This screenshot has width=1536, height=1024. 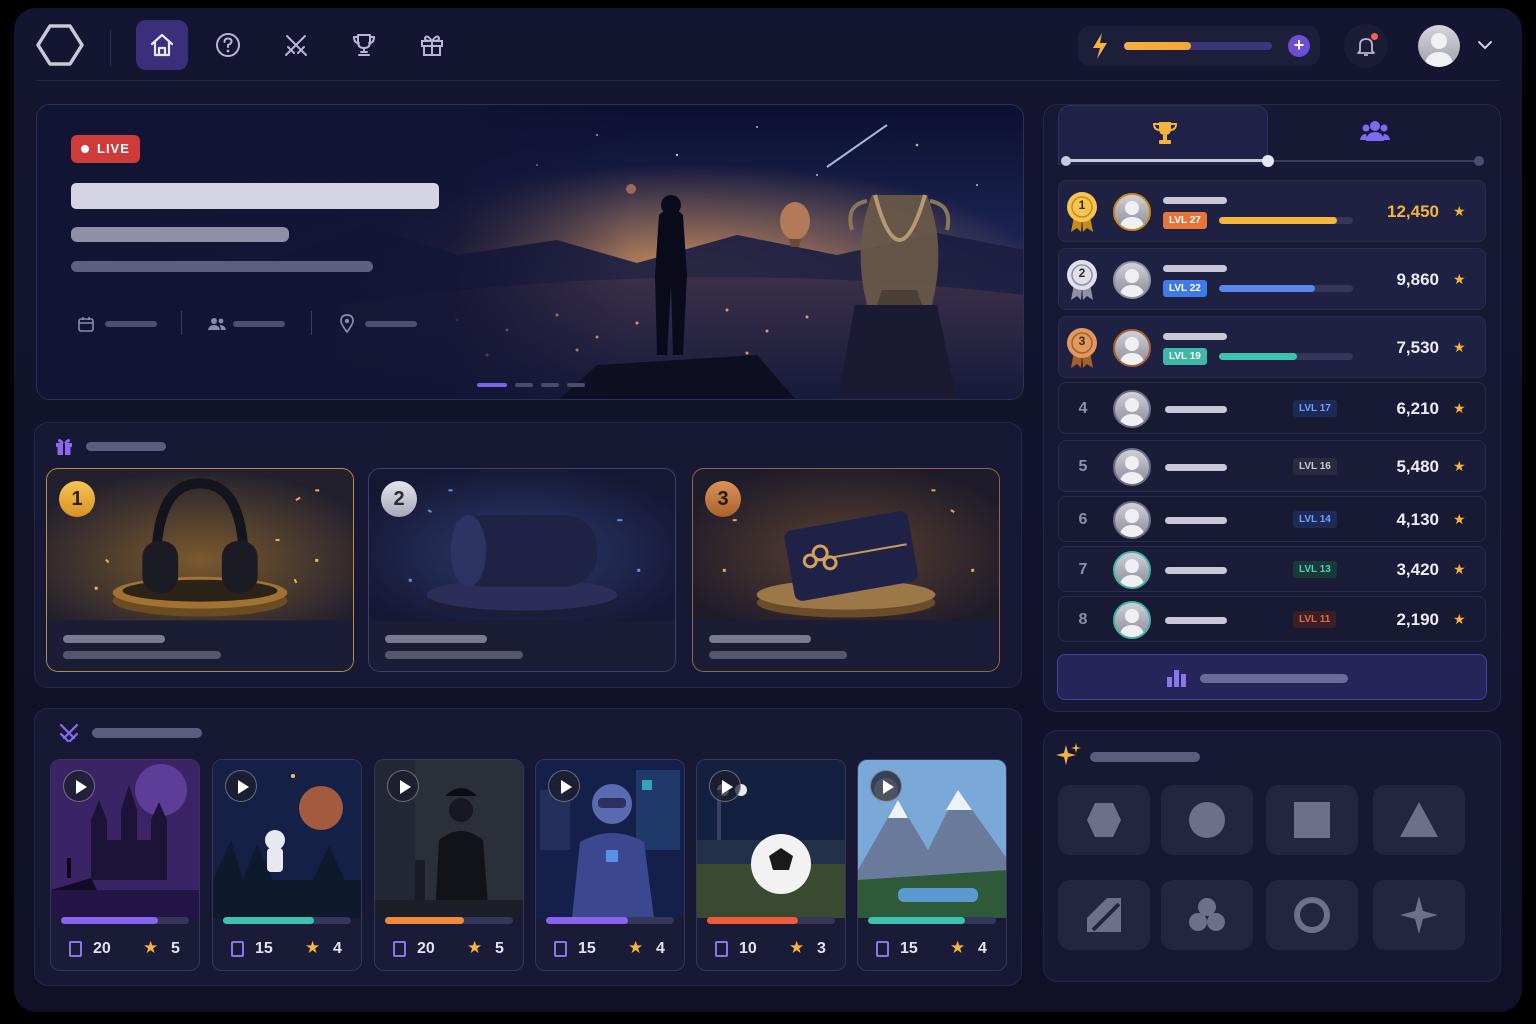 I want to click on carousel-indicators, so click(x=531, y=385).